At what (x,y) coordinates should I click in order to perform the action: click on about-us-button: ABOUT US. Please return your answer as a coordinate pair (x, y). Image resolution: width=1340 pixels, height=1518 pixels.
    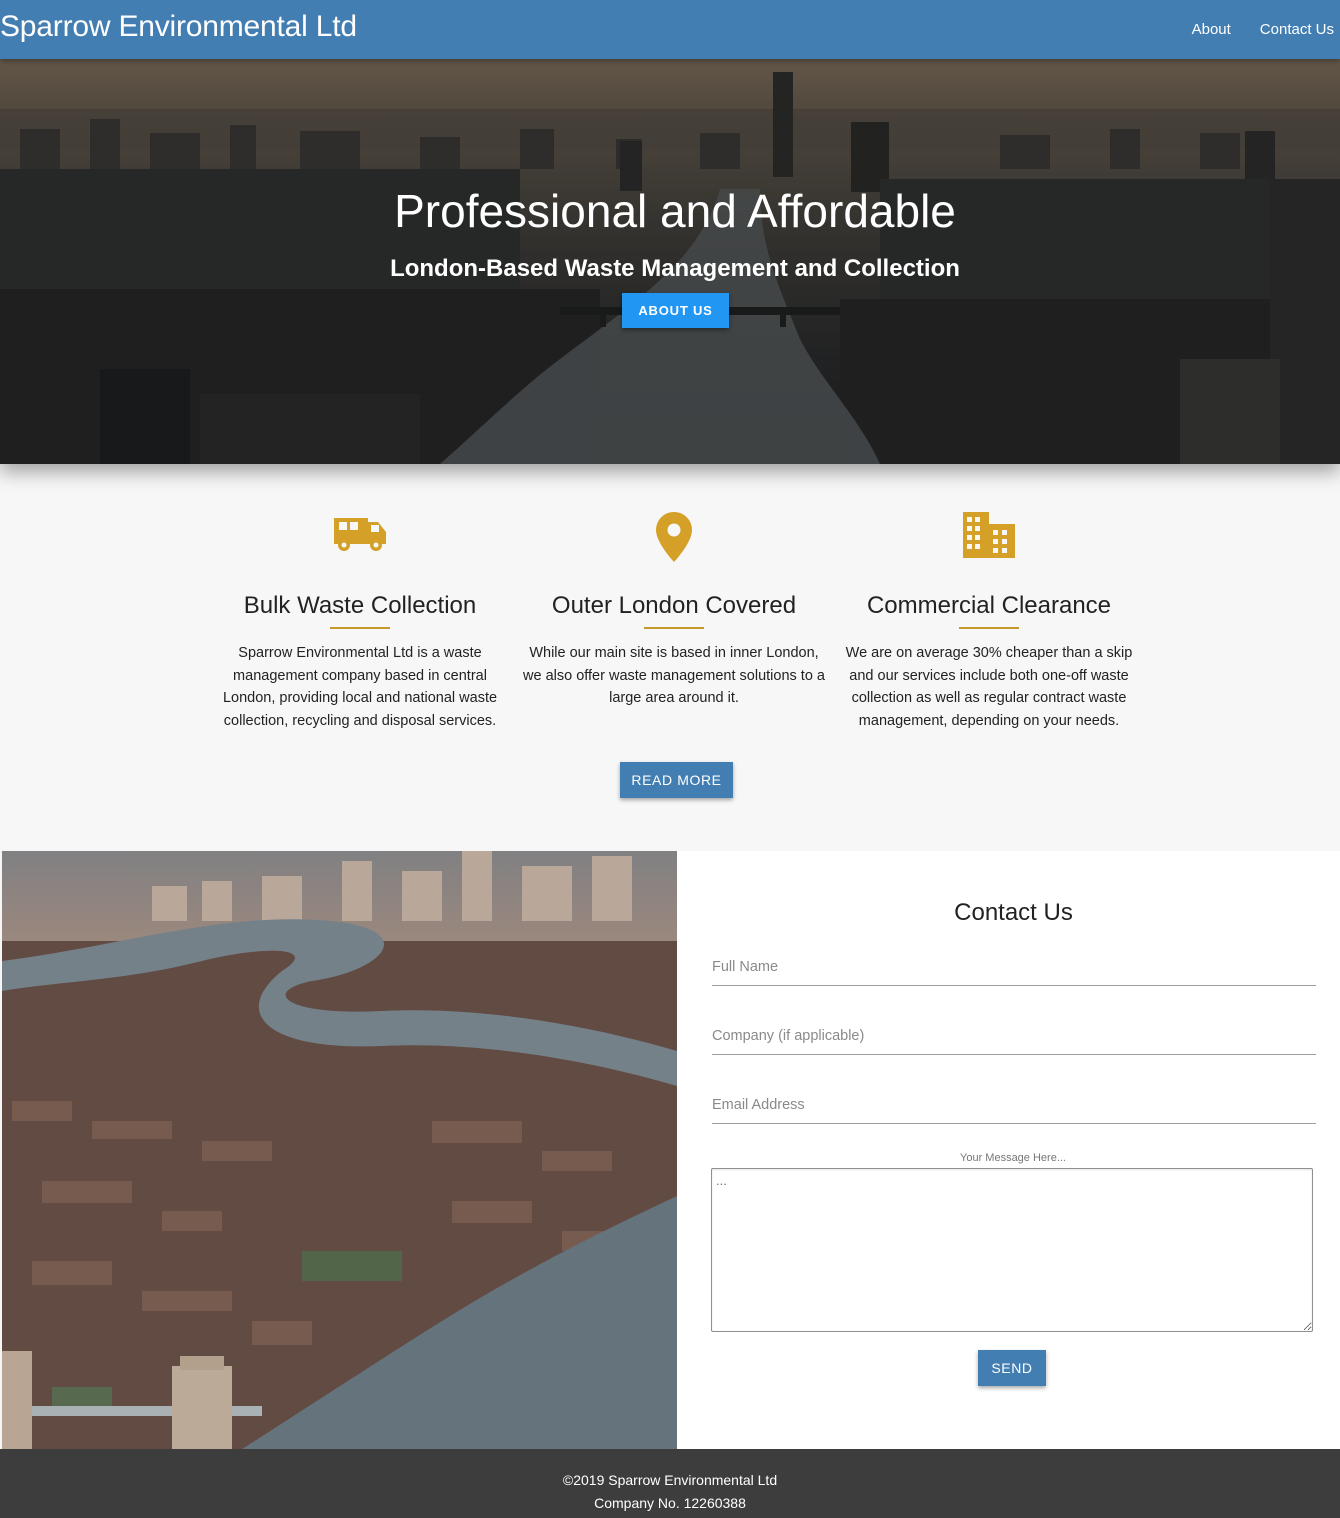
    Looking at the image, I should click on (675, 310).